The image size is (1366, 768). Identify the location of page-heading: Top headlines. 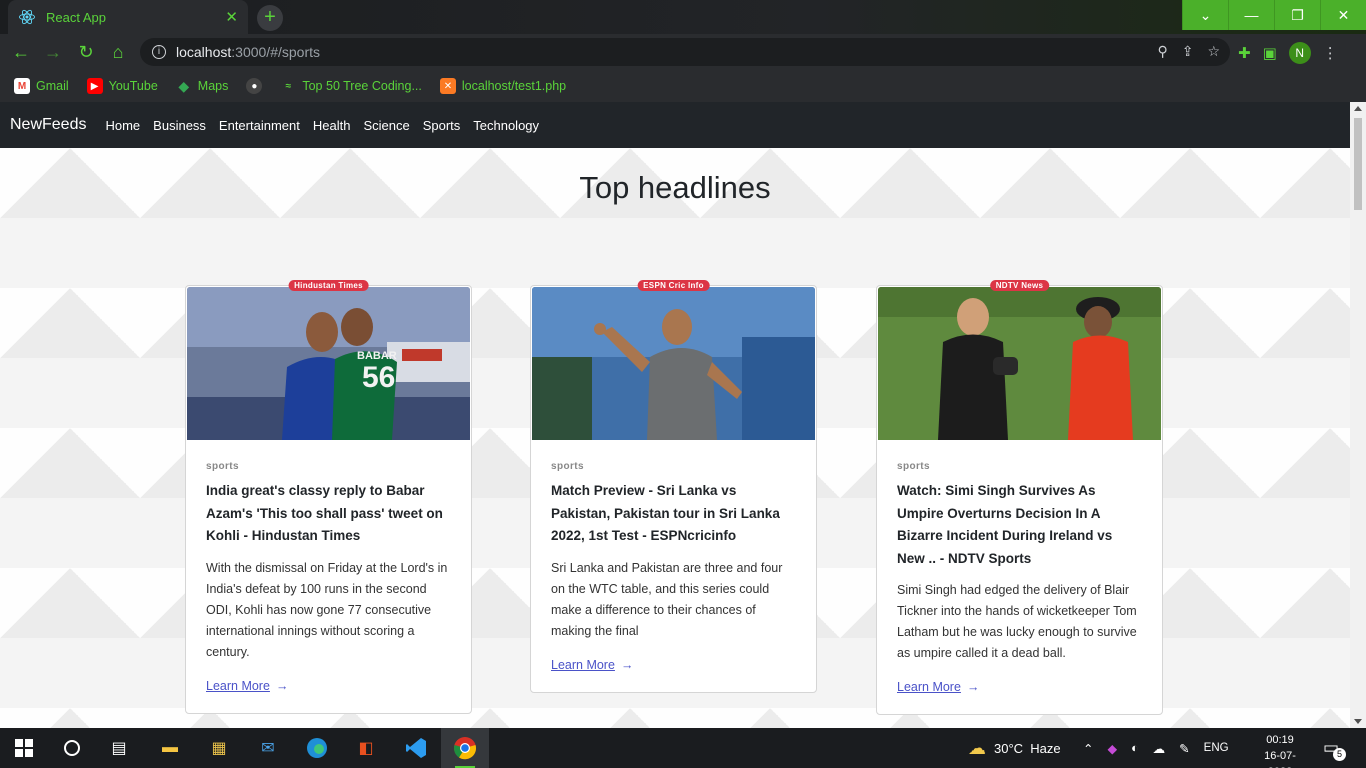
(675, 187).